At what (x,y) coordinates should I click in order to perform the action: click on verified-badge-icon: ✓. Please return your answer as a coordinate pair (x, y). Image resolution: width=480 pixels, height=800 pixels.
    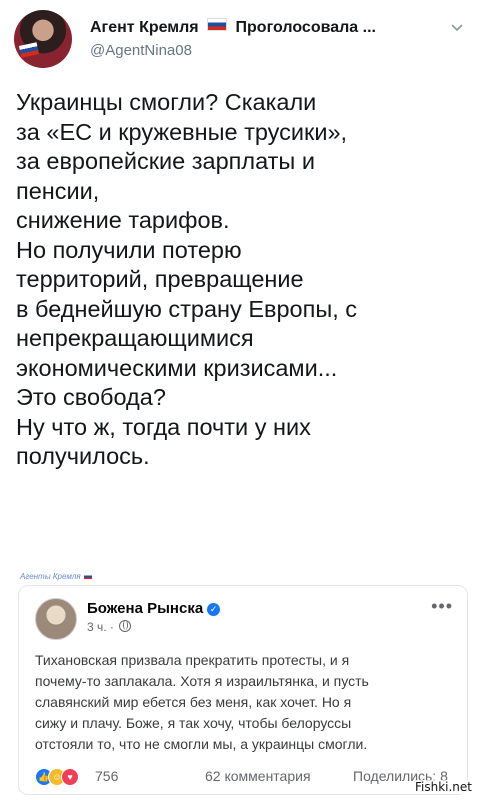
    Looking at the image, I should click on (214, 609).